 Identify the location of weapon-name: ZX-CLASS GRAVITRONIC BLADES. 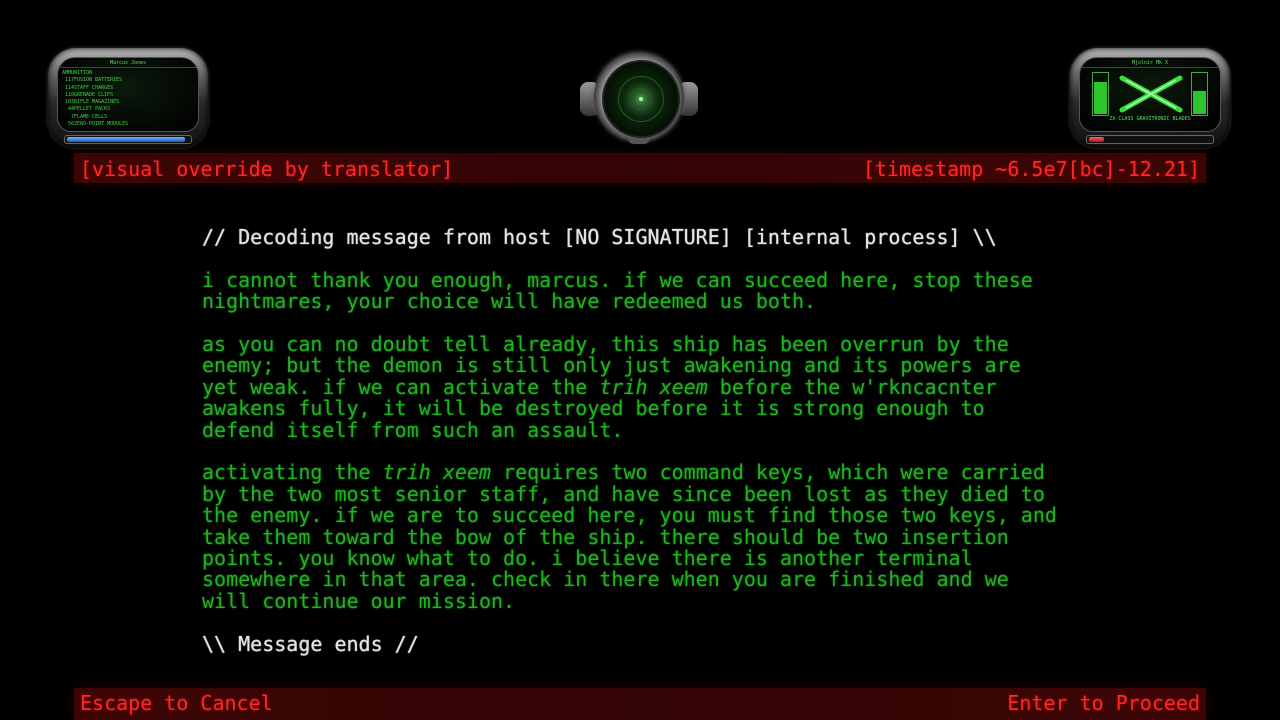
(1150, 119).